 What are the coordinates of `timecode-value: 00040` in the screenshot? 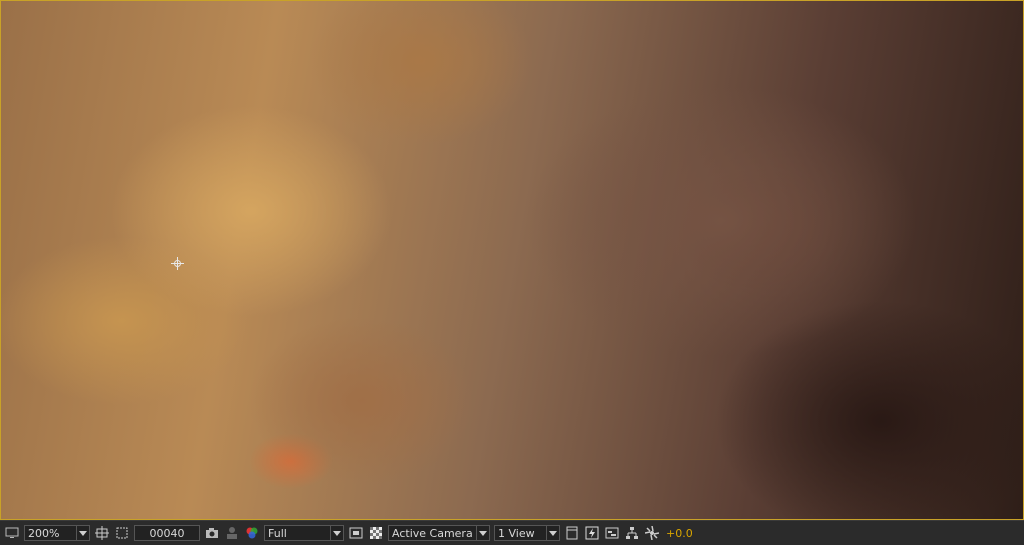 It's located at (167, 533).